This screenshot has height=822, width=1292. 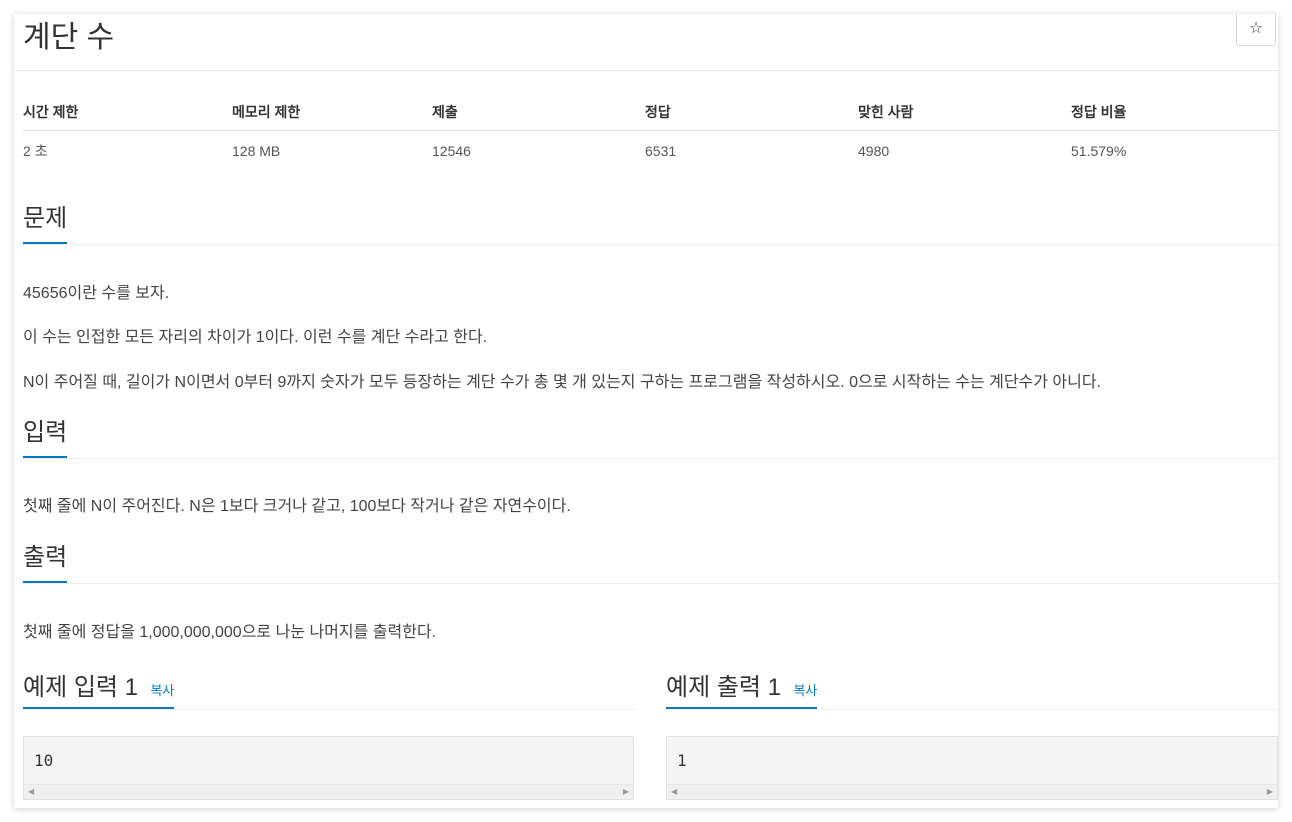 I want to click on star-button: ☆, so click(x=1256, y=30).